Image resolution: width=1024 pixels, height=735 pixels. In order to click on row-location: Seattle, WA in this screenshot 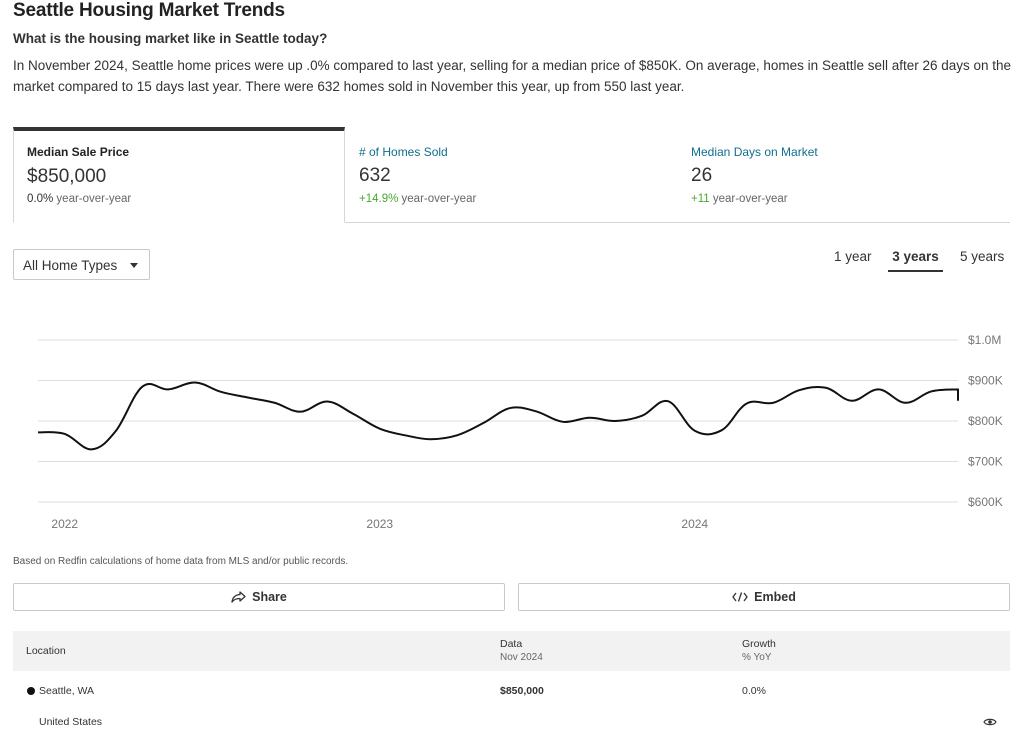, I will do `click(67, 691)`.